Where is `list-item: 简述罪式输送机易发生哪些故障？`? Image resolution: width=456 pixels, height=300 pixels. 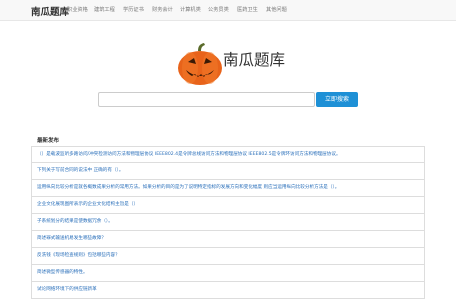 list-item: 简述罪式输送机易发生哪些故障？ is located at coordinates (228, 239).